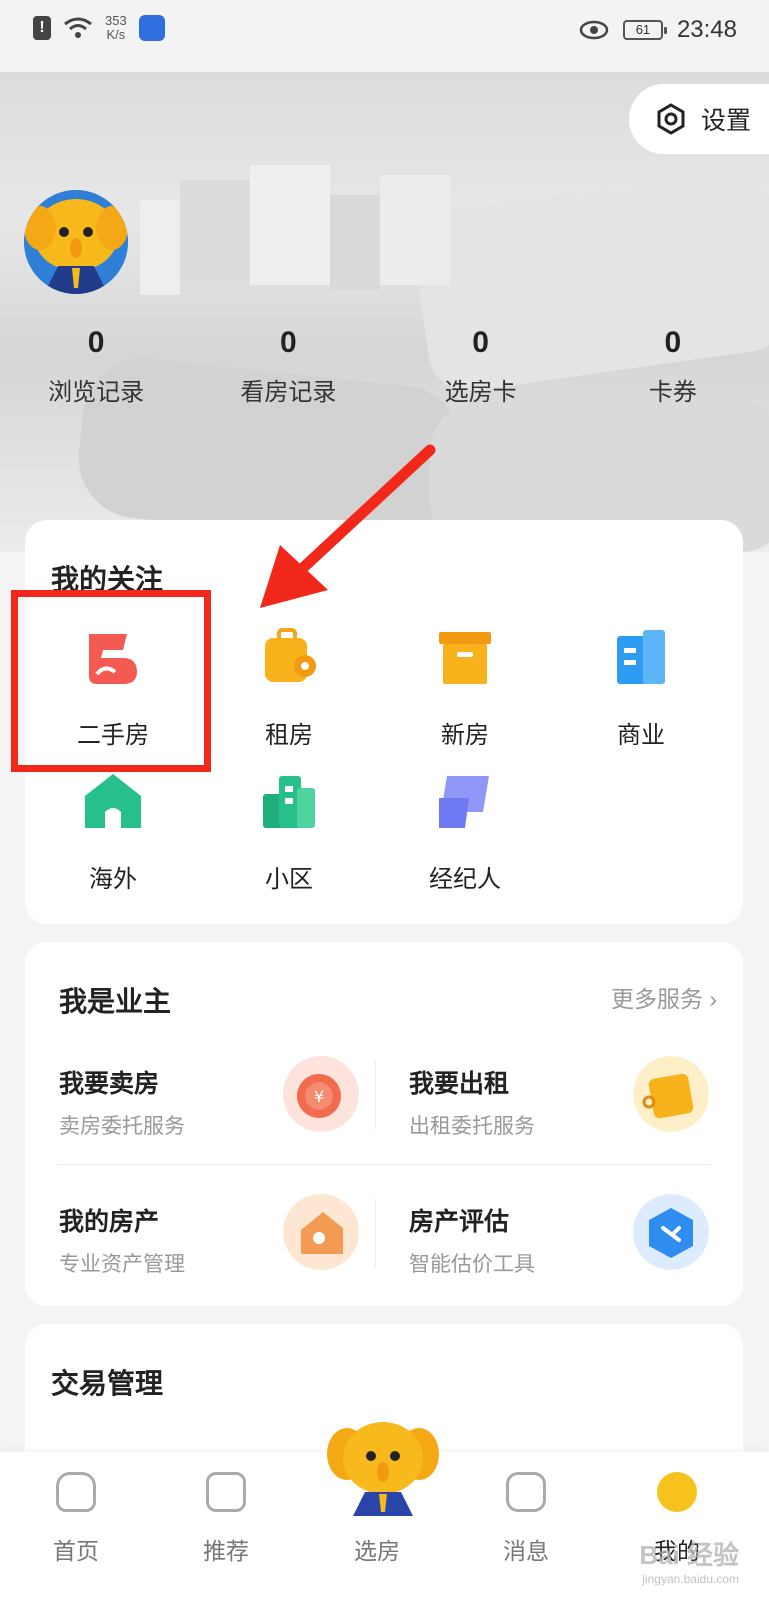  I want to click on nav-label: 首页, so click(76, 1551).